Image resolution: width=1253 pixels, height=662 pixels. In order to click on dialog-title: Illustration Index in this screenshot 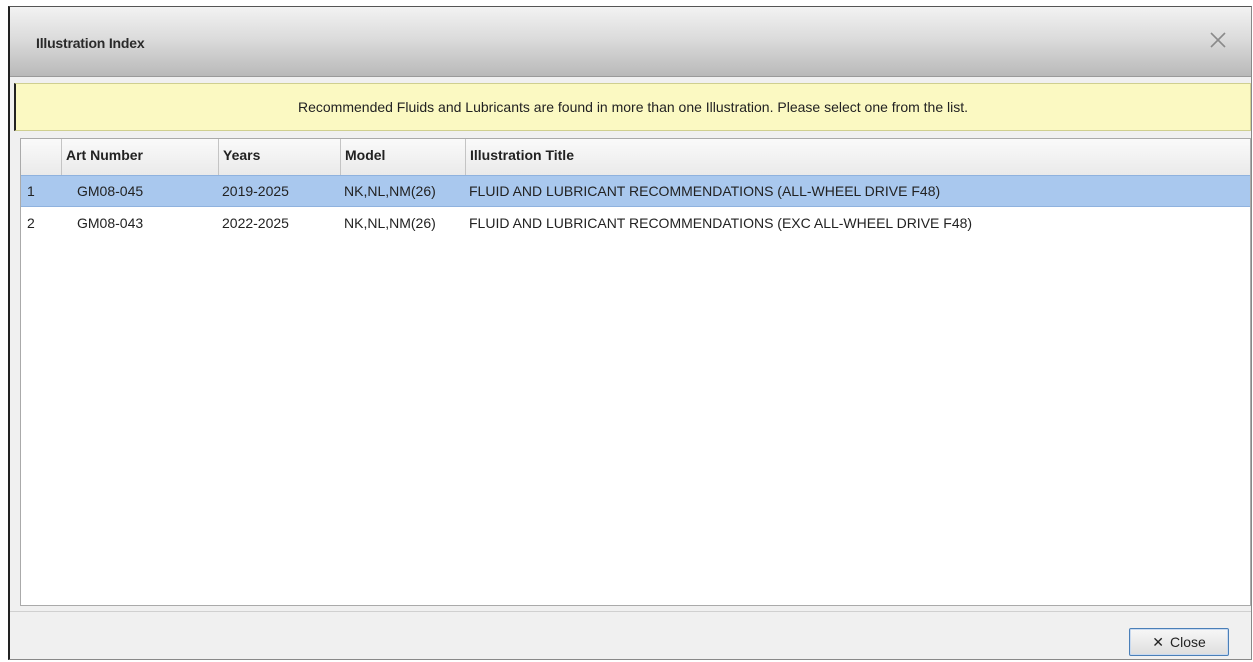, I will do `click(90, 43)`.